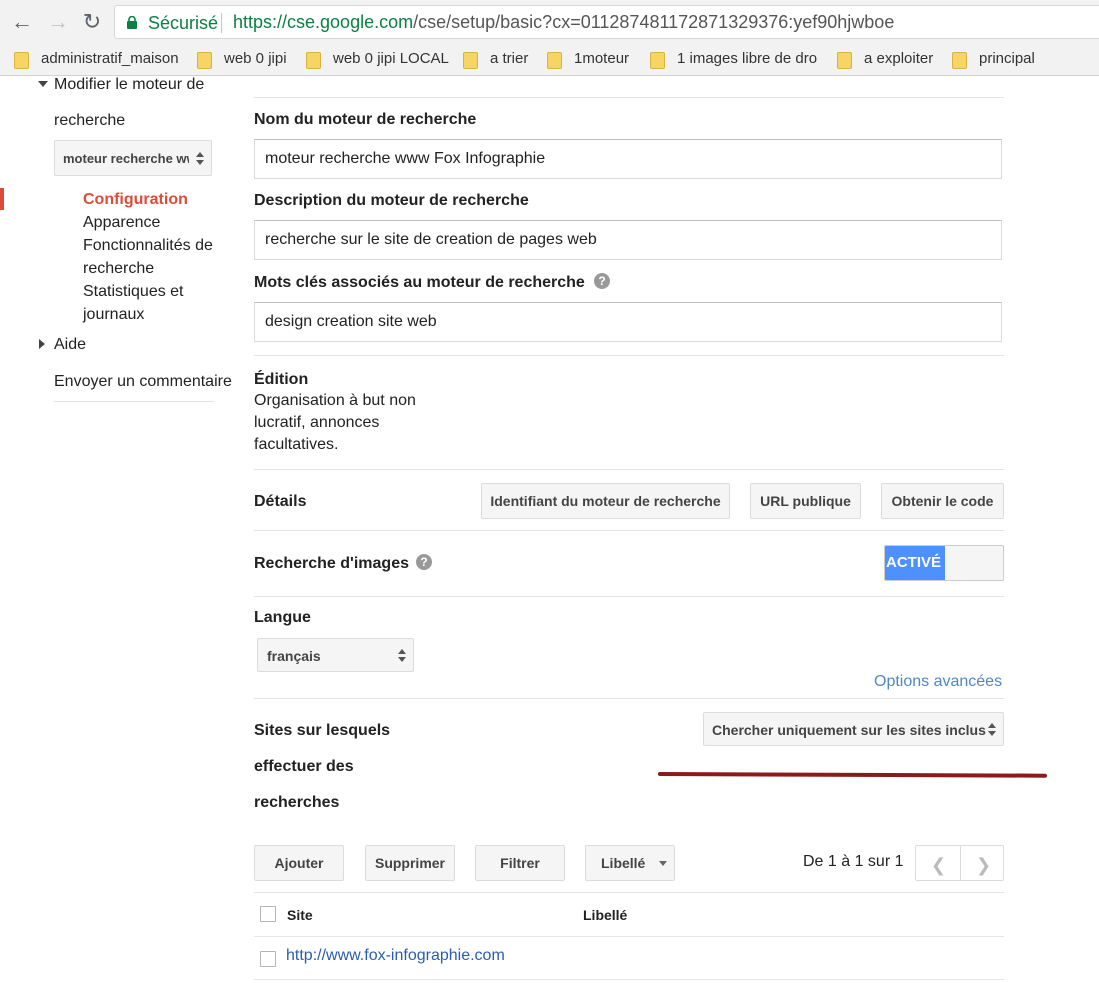  Describe the element at coordinates (331, 563) in the screenshot. I see `image-search-label: Recherche d'images` at that location.